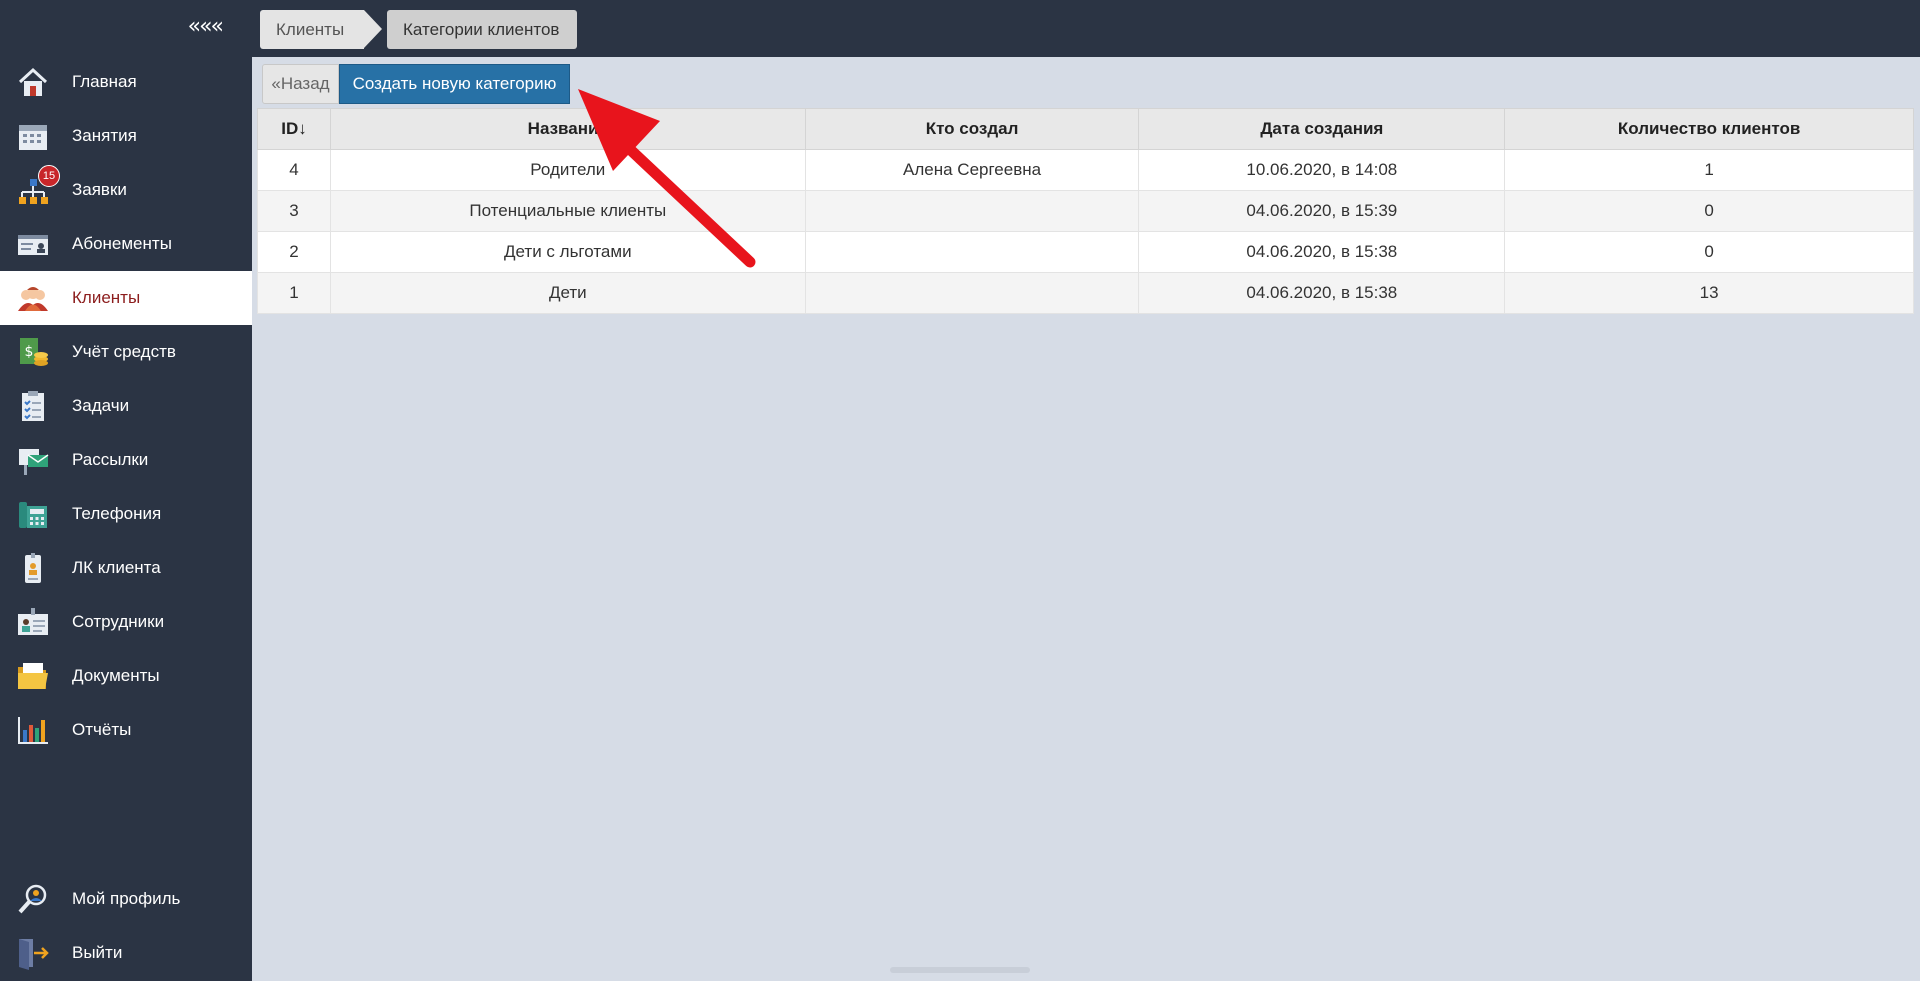 Image resolution: width=1920 pixels, height=981 pixels. I want to click on phone-icon, so click(33, 514).